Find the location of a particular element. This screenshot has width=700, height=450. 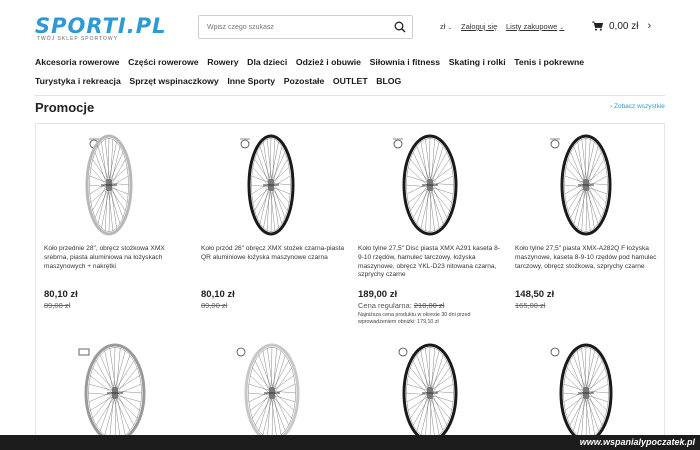

product-price: 148,50 zł is located at coordinates (535, 294).